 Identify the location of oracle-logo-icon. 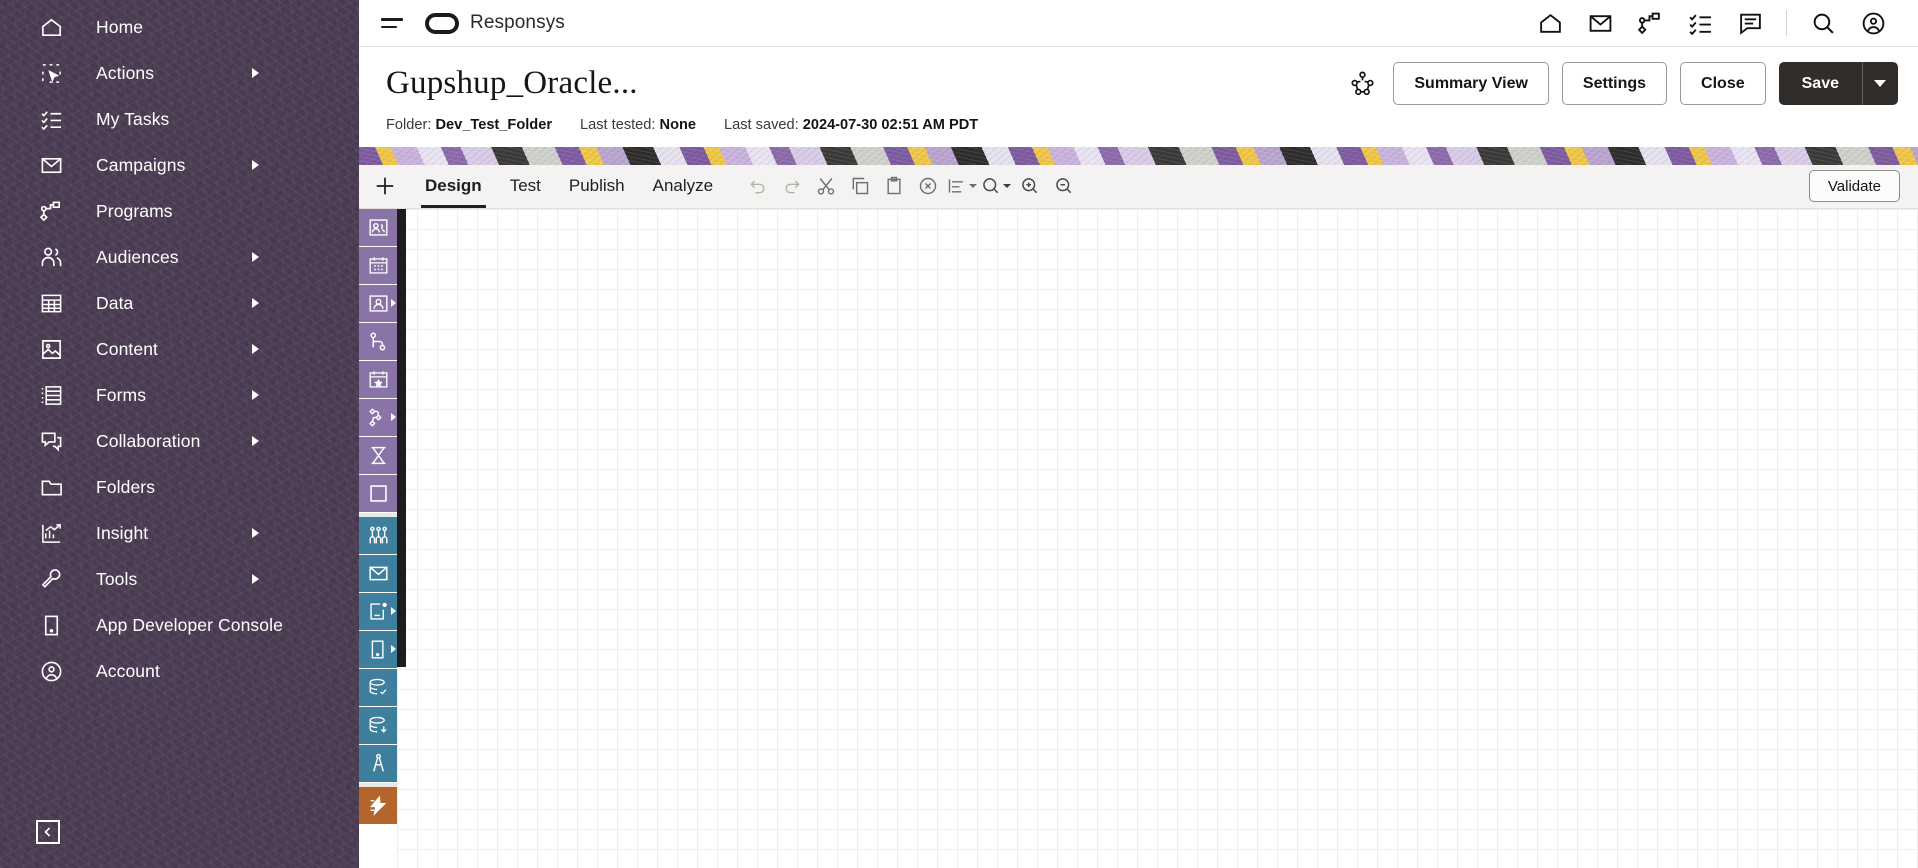
(442, 23).